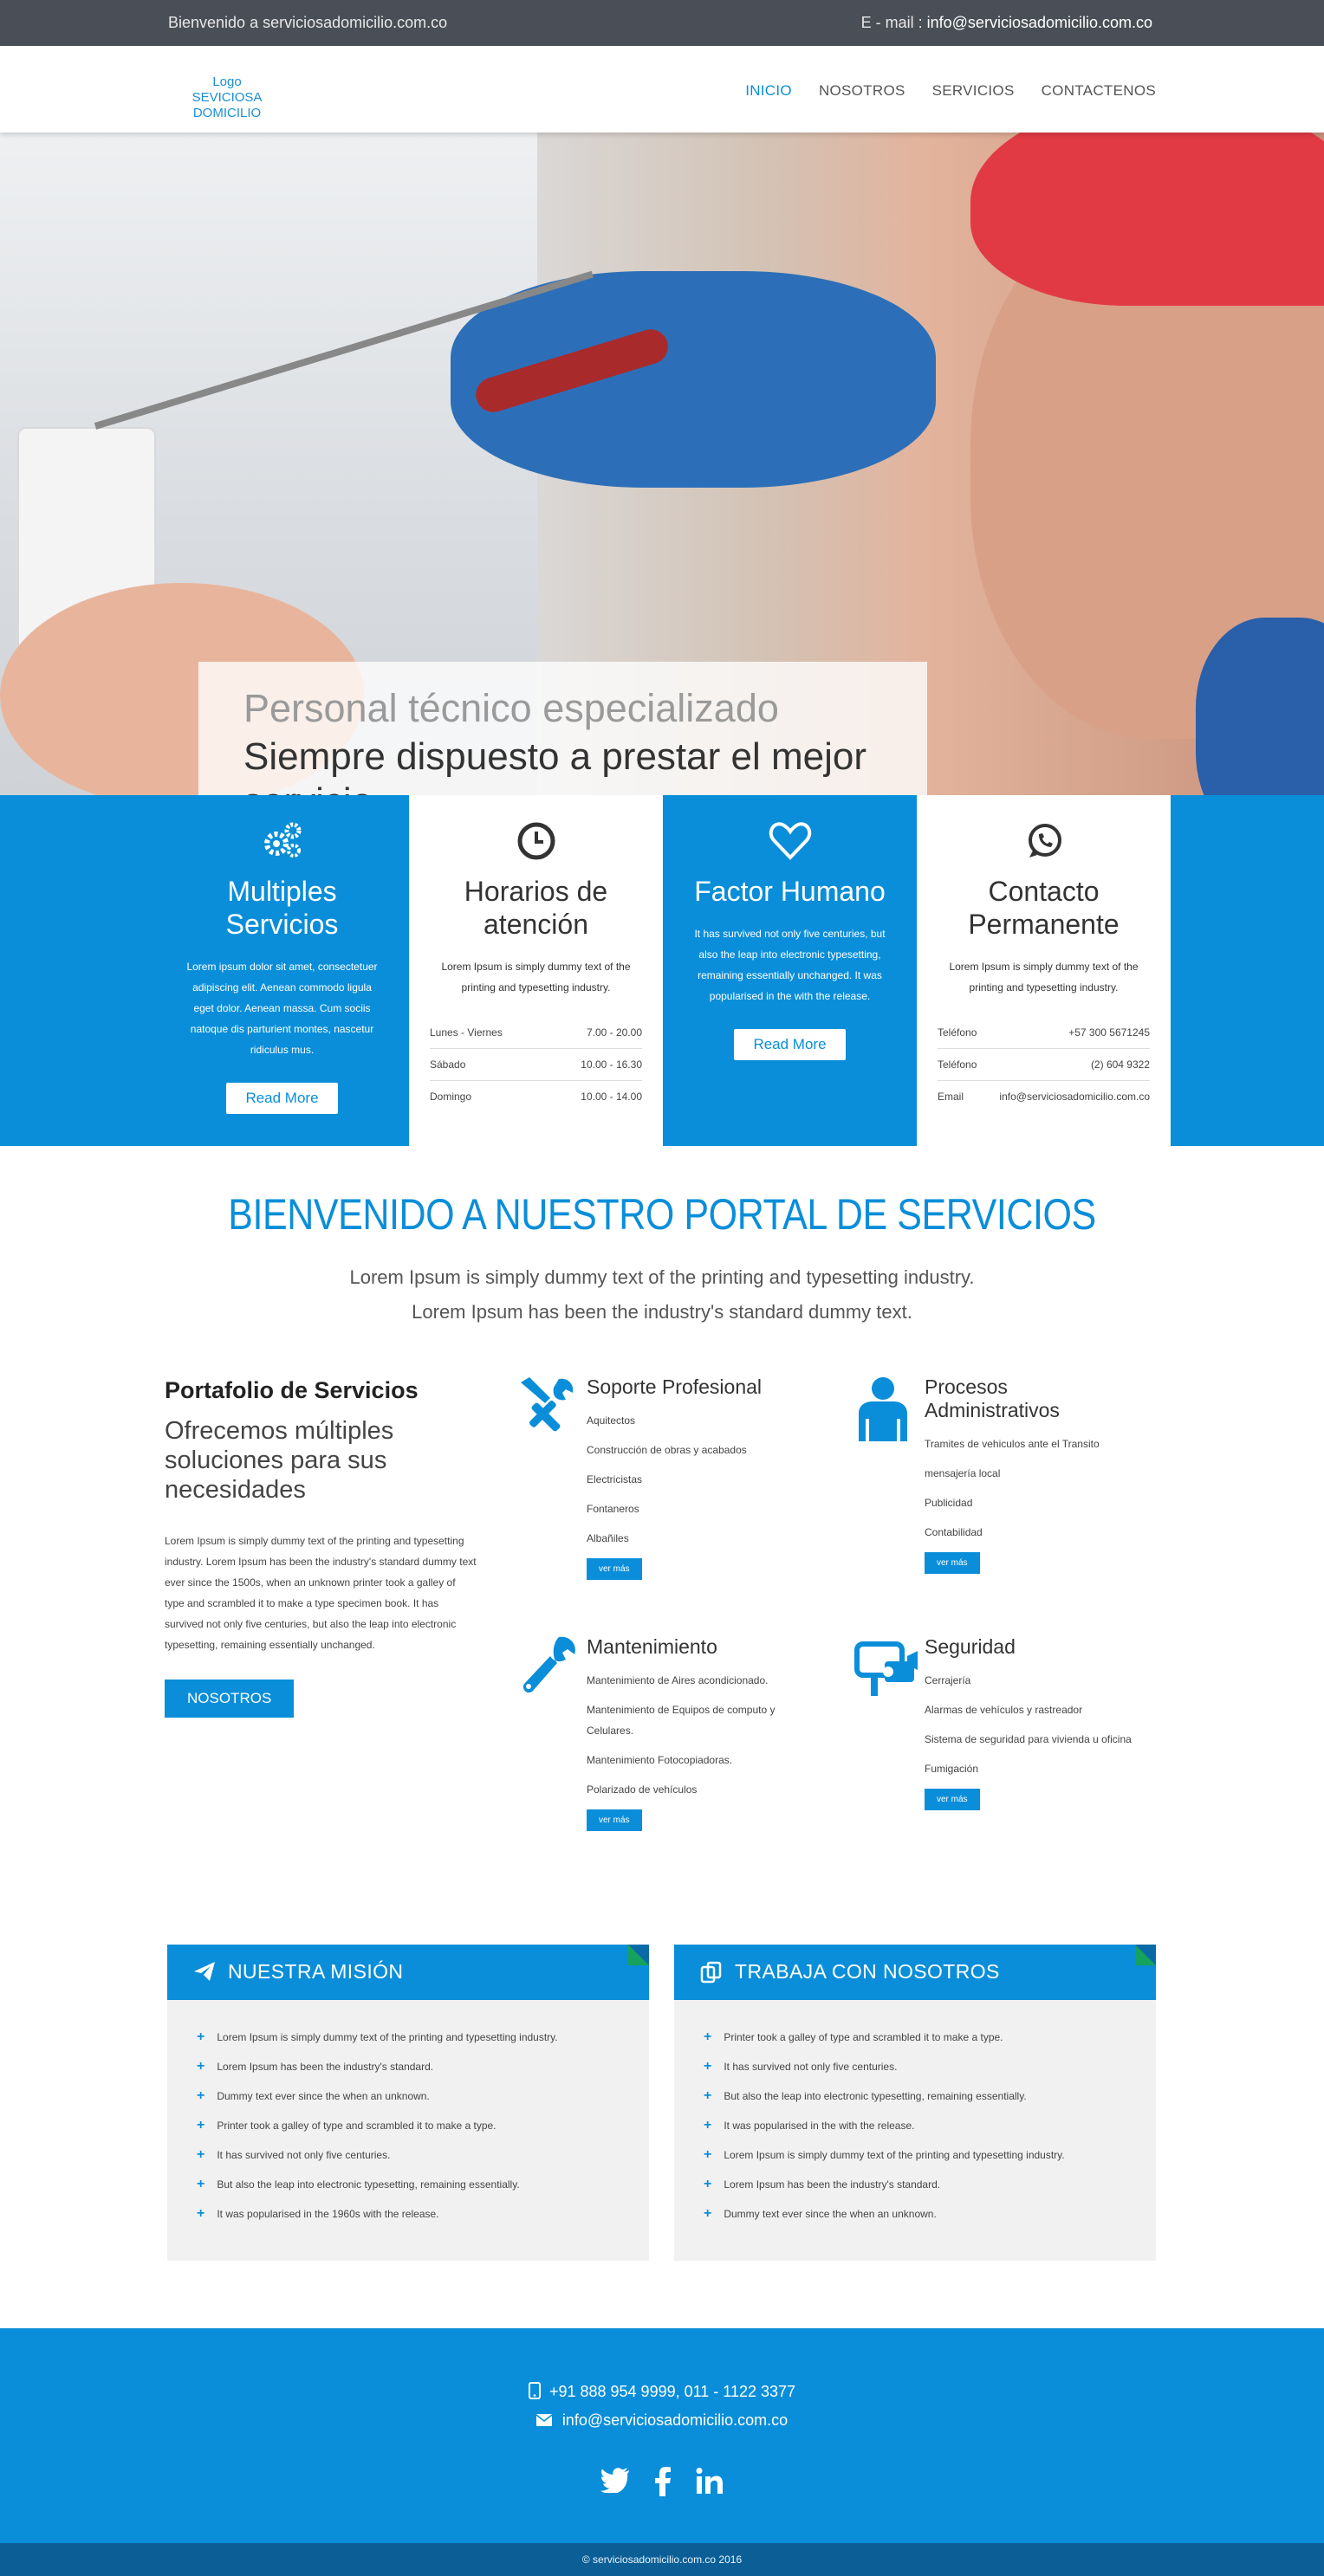  I want to click on twitter-icon, so click(615, 2484).